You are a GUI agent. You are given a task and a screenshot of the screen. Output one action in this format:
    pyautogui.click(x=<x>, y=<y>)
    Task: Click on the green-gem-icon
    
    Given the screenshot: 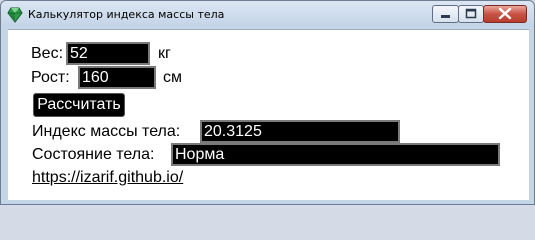 What is the action you would take?
    pyautogui.click(x=15, y=15)
    